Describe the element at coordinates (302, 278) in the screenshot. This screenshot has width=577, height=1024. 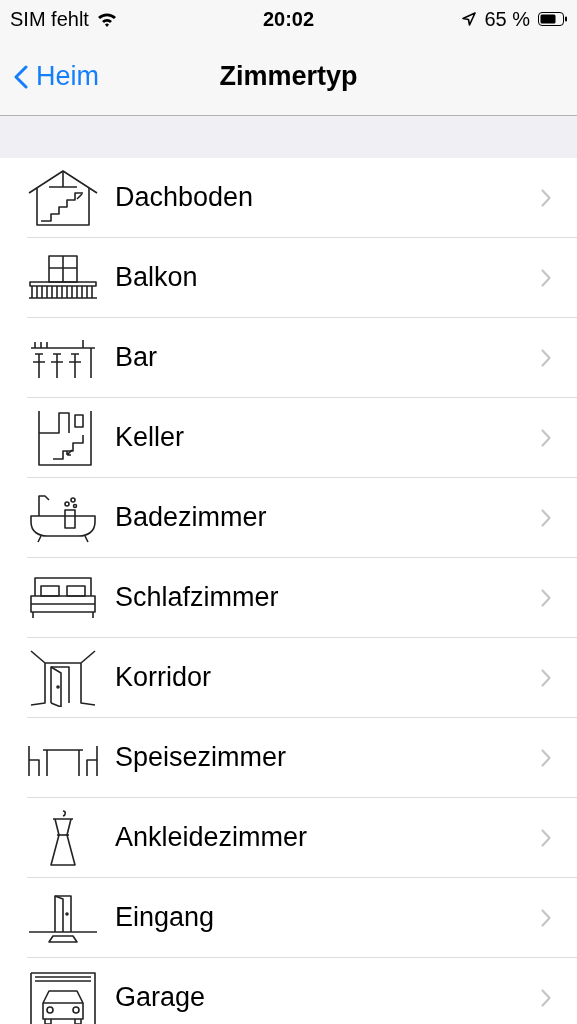
I see `room-type-row: Balkon` at that location.